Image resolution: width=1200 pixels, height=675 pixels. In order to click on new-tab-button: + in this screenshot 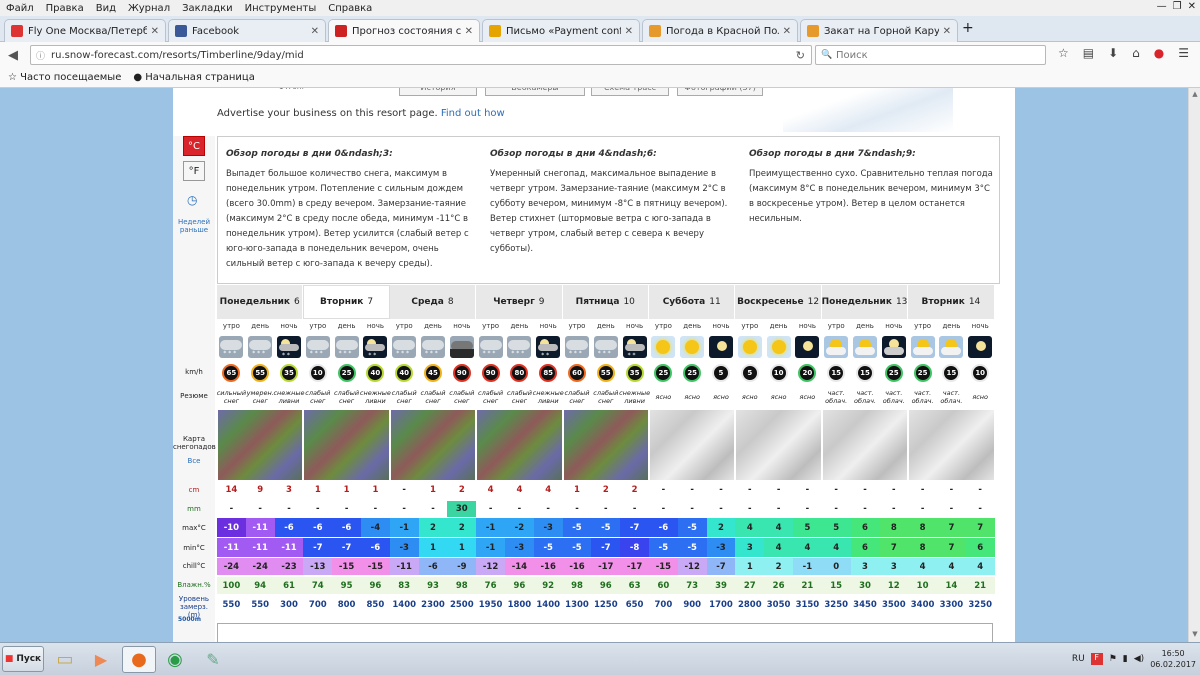, I will do `click(968, 28)`.